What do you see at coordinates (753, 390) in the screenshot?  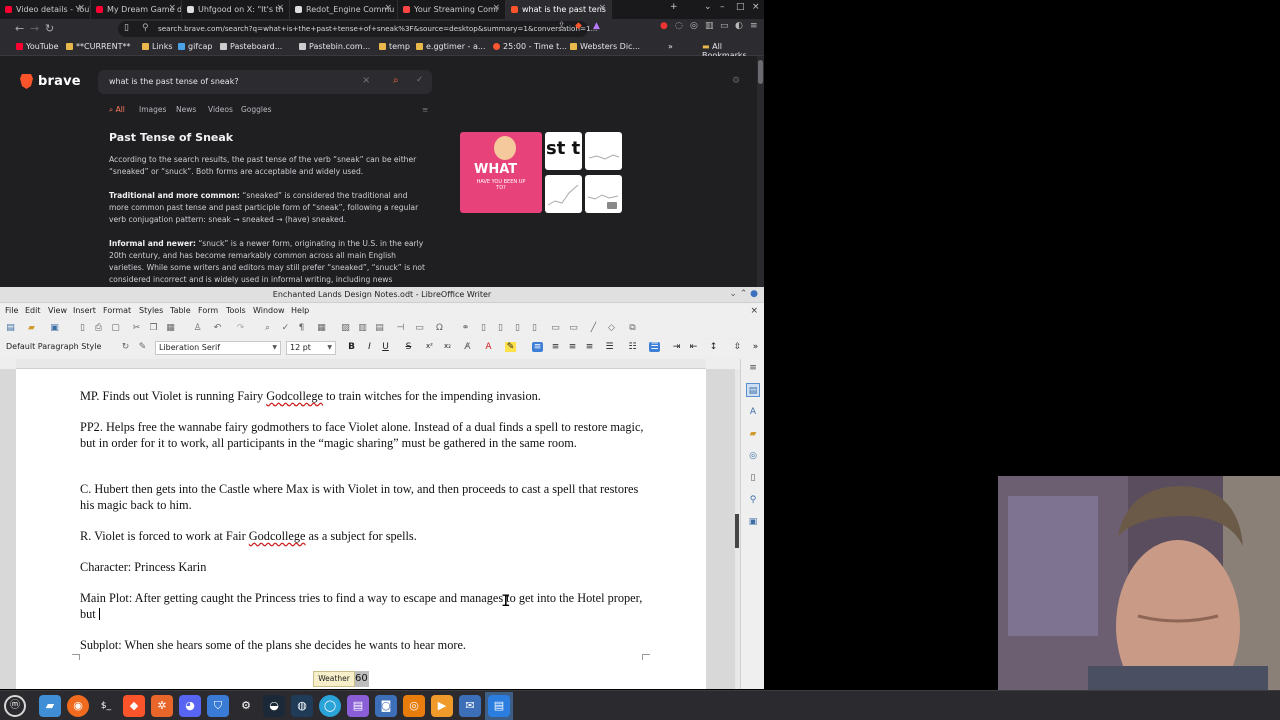 I see `properties-icon: ▤` at bounding box center [753, 390].